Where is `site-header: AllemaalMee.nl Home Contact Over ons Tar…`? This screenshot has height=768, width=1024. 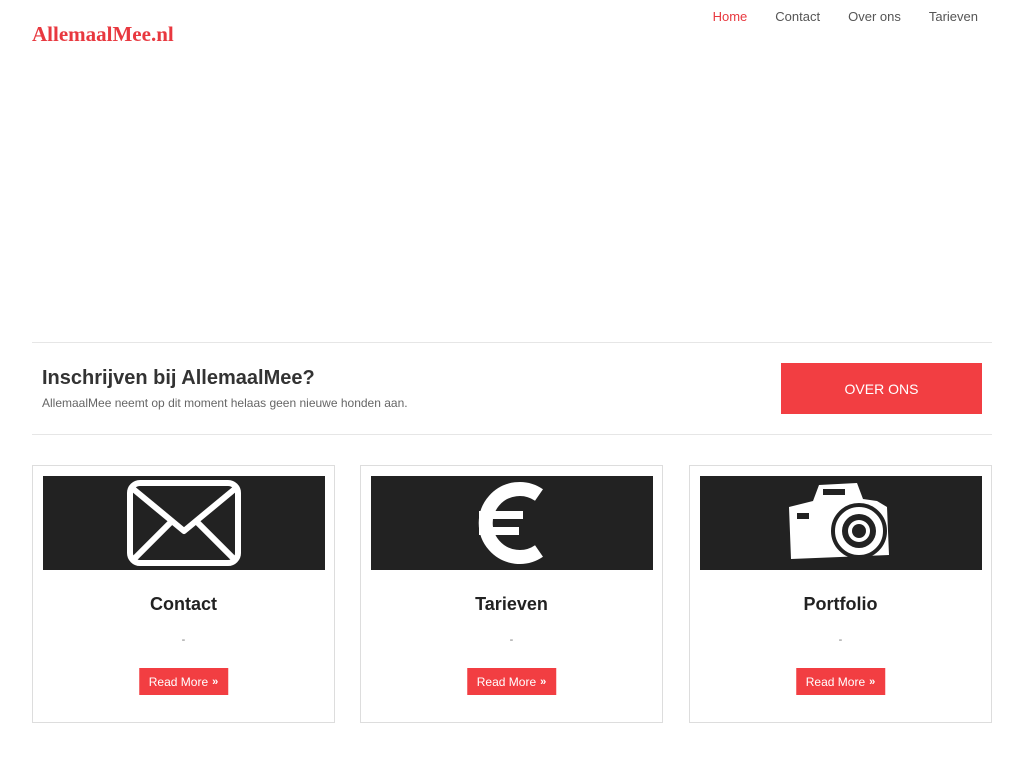 site-header: AllemaalMee.nl Home Contact Over ons Tar… is located at coordinates (512, 30).